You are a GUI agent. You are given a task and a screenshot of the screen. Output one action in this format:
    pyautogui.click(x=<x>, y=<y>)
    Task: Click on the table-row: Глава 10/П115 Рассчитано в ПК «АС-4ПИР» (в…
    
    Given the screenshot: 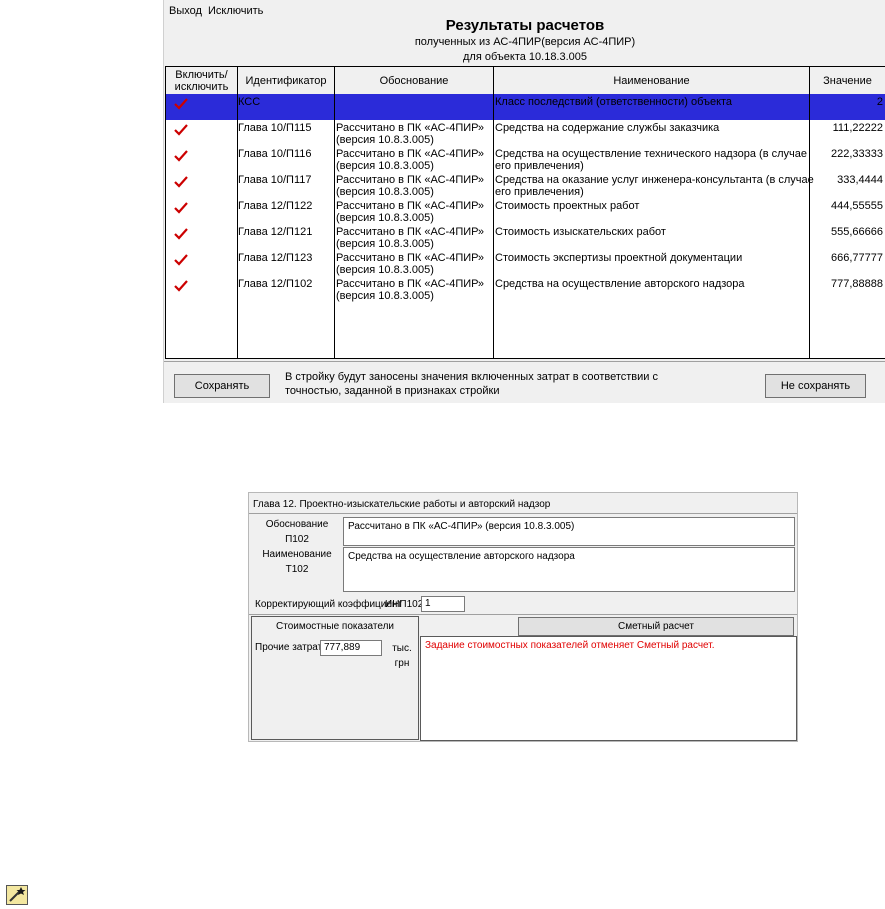 What is the action you would take?
    pyautogui.click(x=525, y=133)
    